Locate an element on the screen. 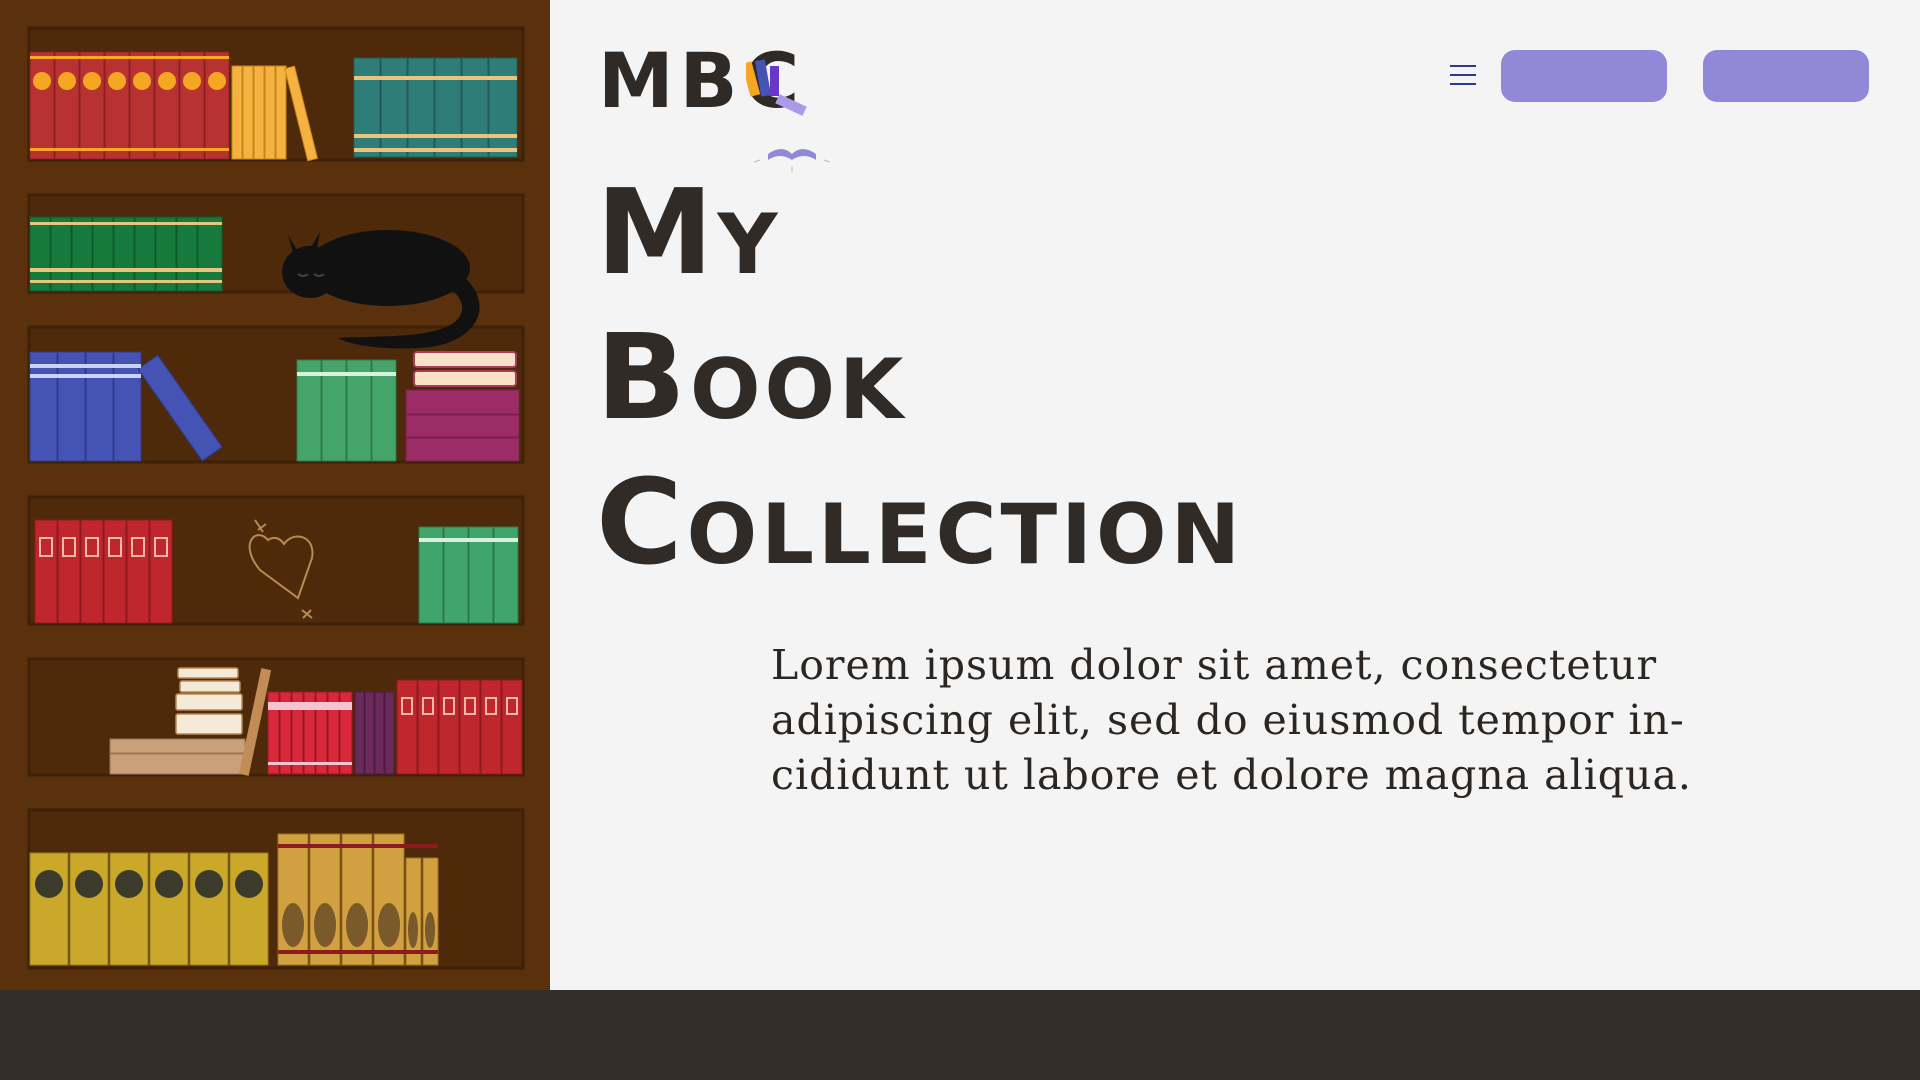 This screenshot has height=1080, width=1920. title-line-3: Collection is located at coordinates (920, 522).